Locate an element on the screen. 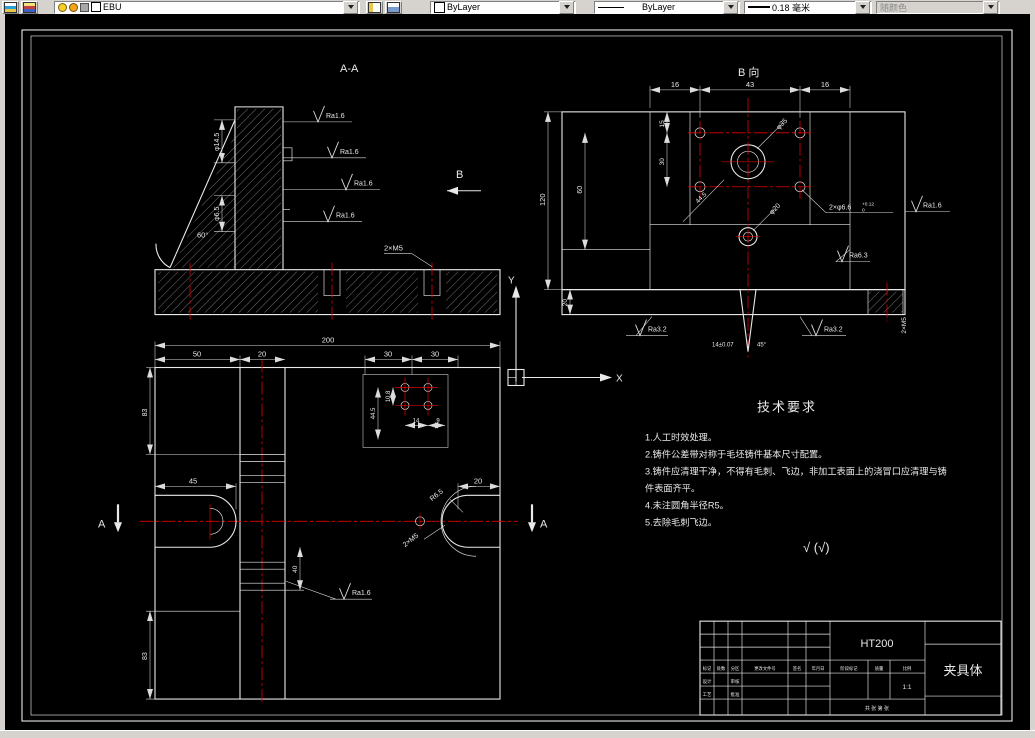  dim-83: 83 is located at coordinates (145, 656).